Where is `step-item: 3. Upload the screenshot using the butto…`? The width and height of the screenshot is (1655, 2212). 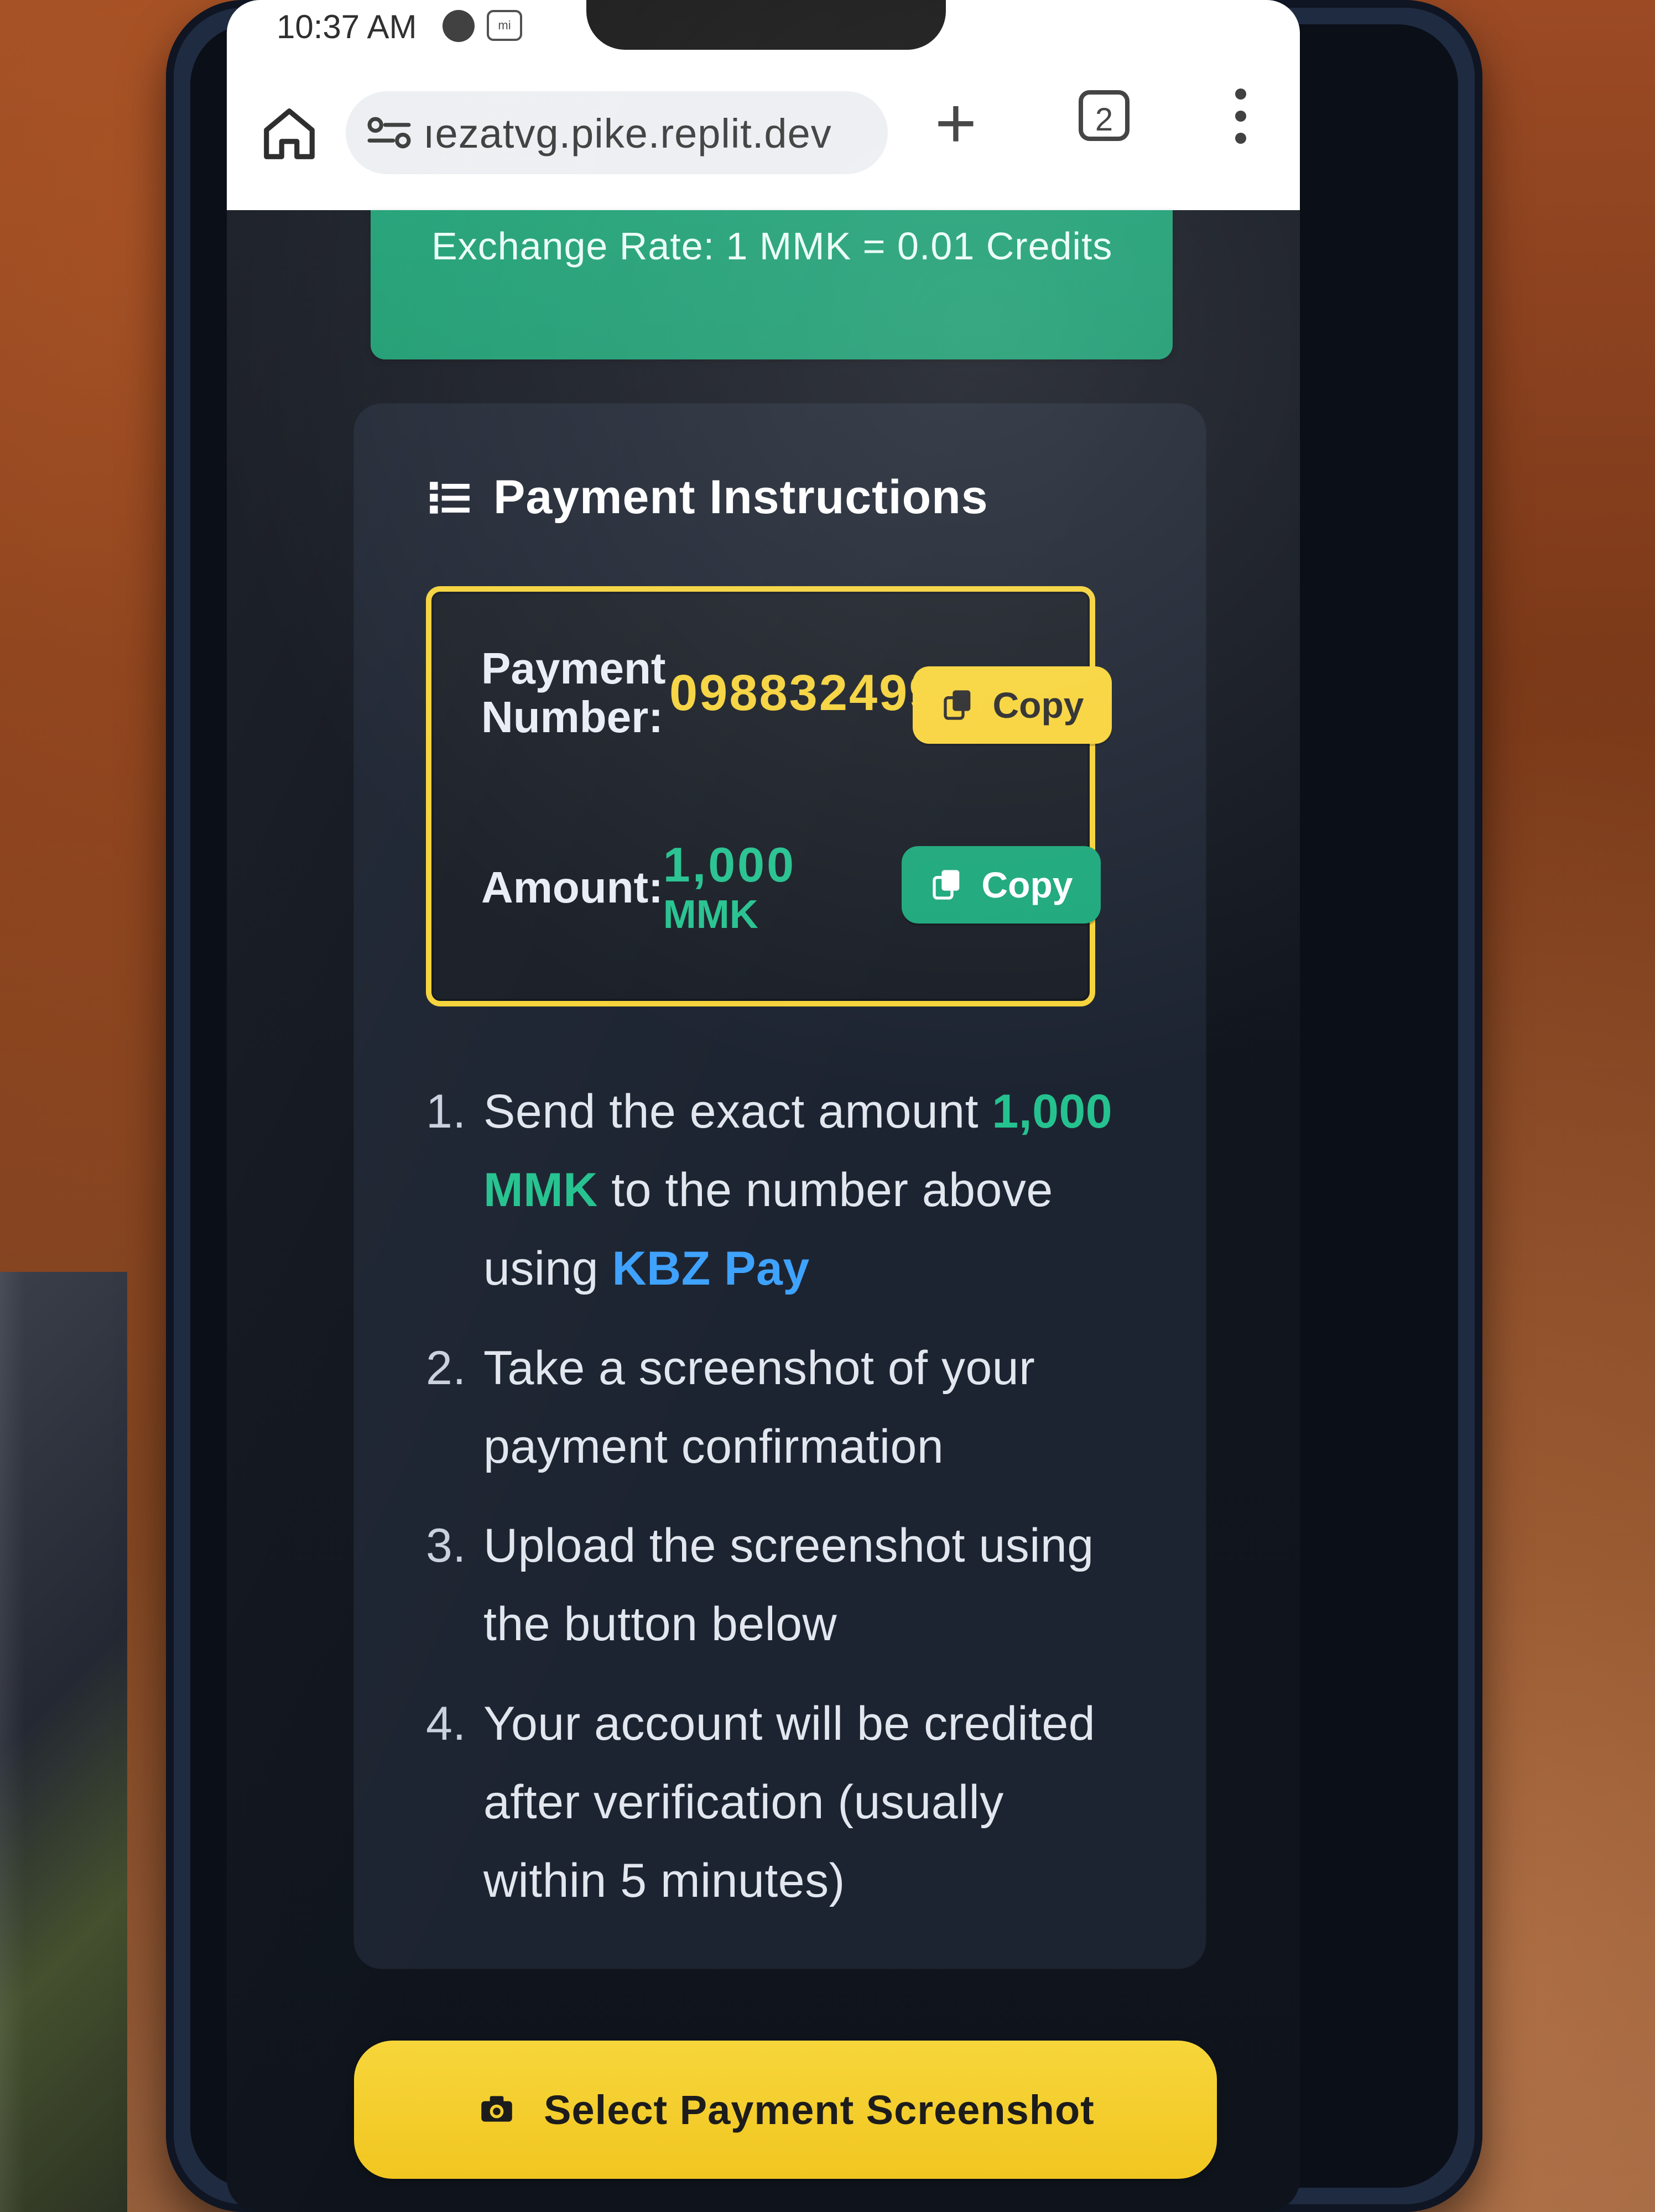 step-item: 3. Upload the screenshot using the butto… is located at coordinates (774, 1586).